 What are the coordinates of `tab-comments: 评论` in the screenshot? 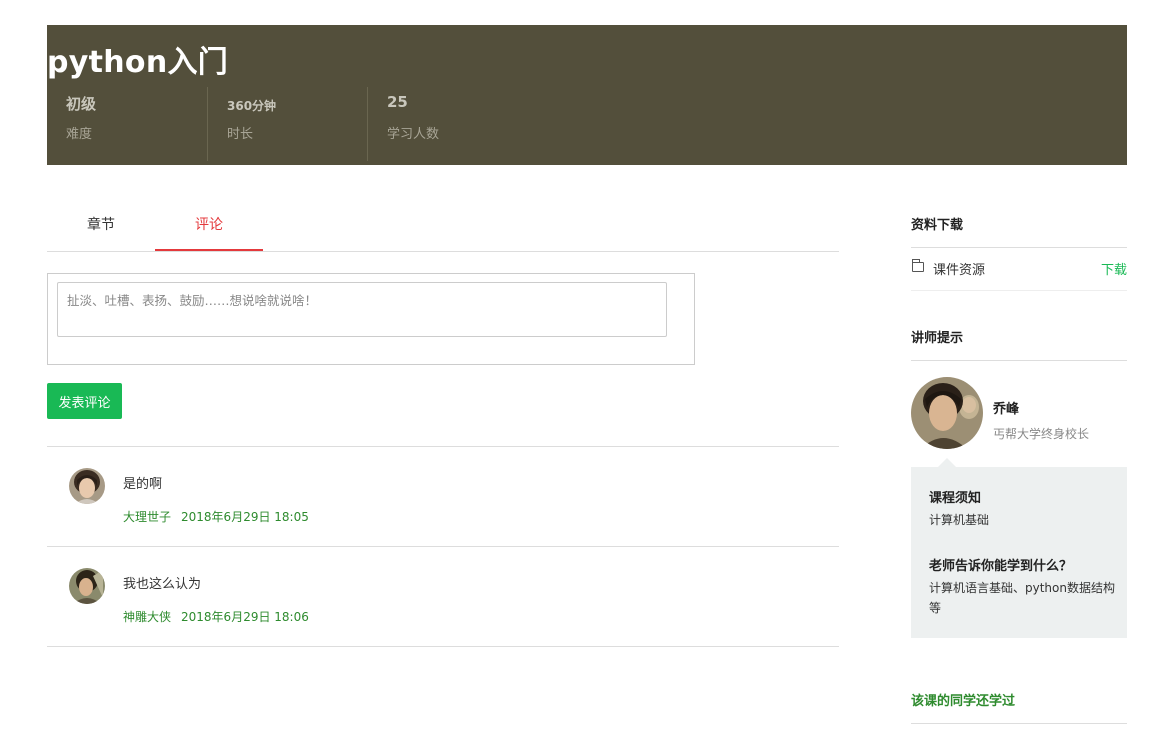 It's located at (209, 228).